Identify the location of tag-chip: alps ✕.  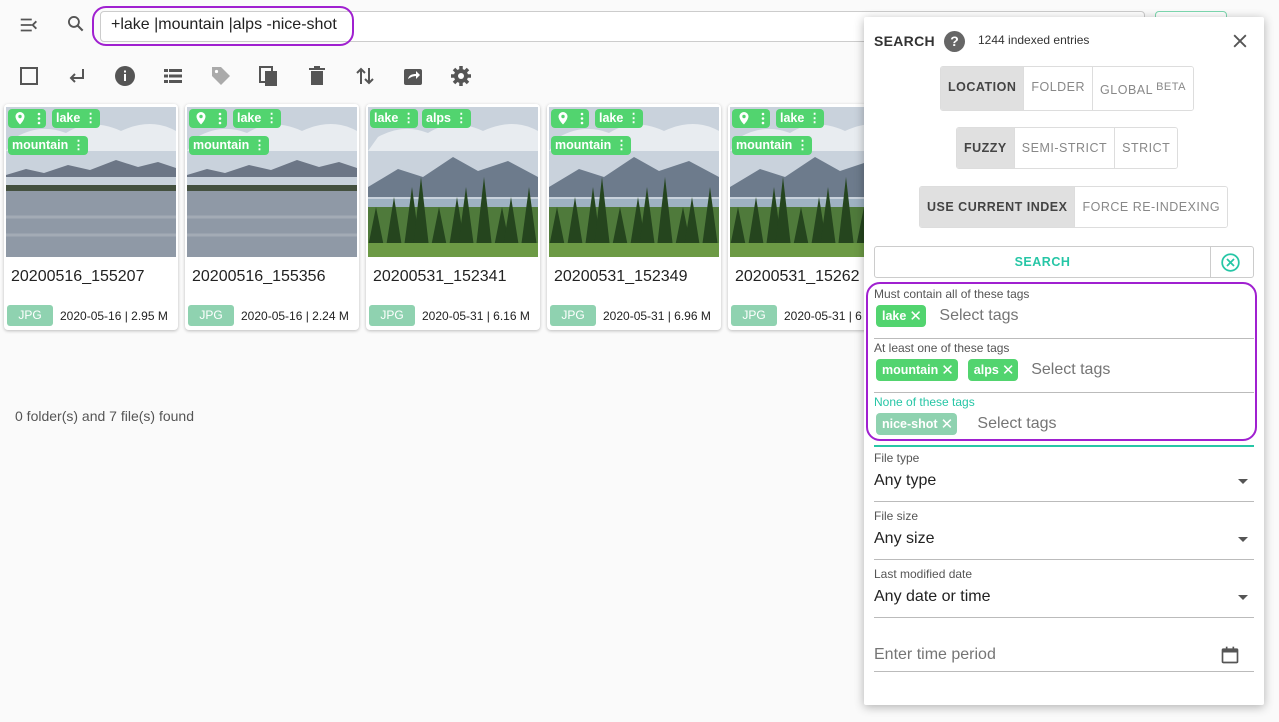
(993, 370).